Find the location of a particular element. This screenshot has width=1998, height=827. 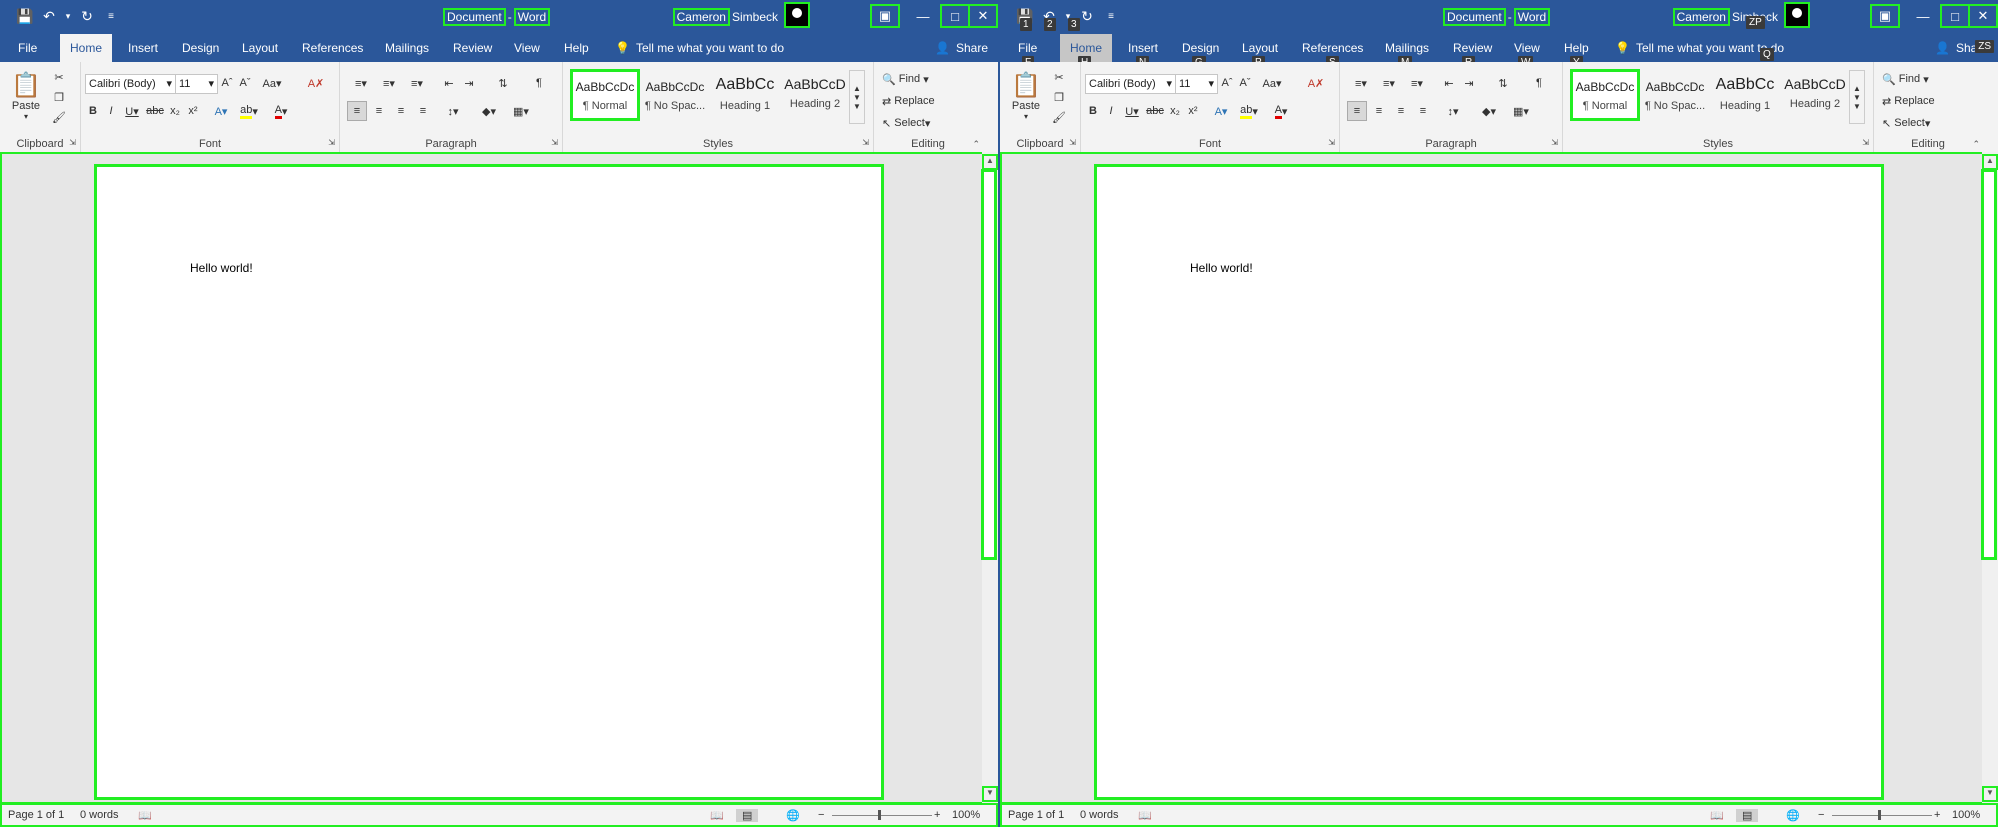

numbering-icon: ≡▾ is located at coordinates (389, 83).